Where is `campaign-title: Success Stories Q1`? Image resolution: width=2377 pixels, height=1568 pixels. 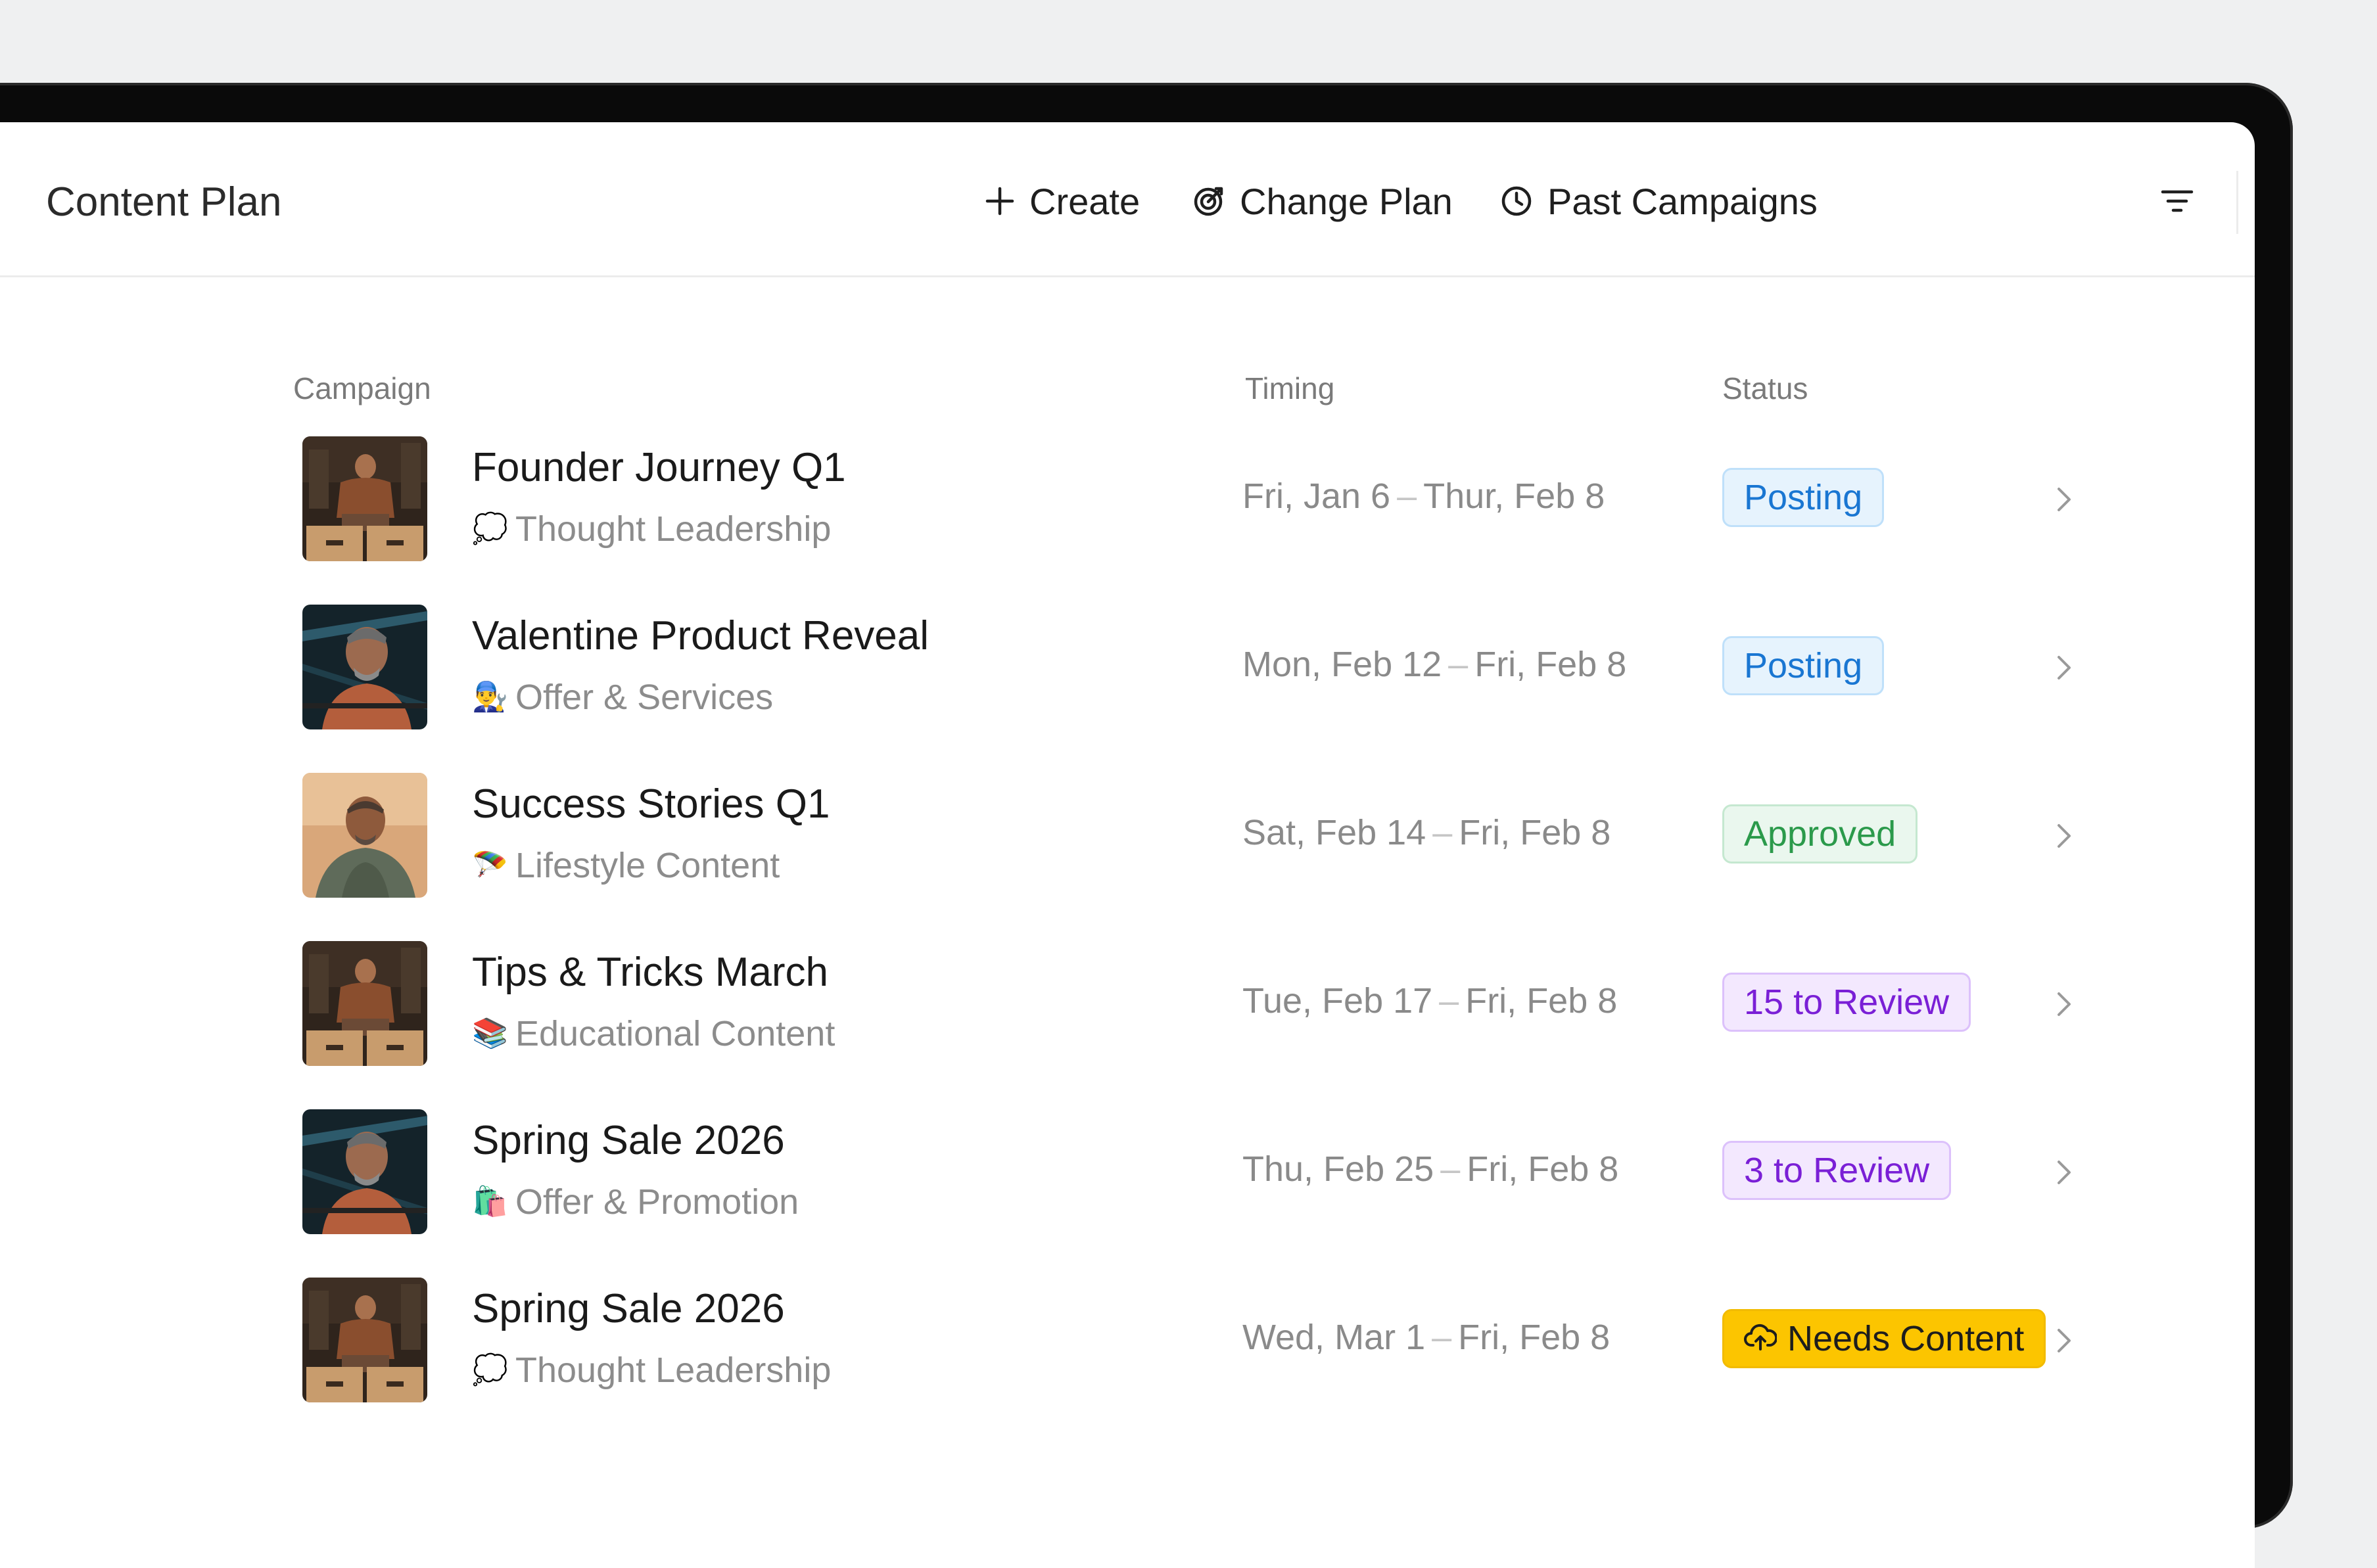 campaign-title: Success Stories Q1 is located at coordinates (651, 804).